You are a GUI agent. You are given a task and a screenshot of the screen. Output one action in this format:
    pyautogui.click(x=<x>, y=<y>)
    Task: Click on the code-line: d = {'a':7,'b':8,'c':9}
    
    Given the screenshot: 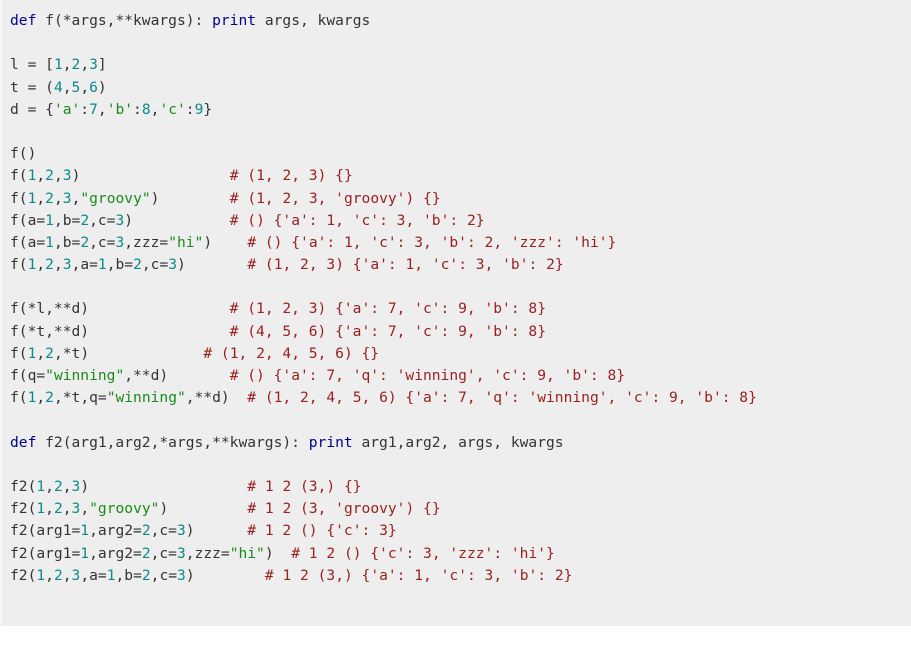 What is the action you would take?
    pyautogui.click(x=383, y=110)
    